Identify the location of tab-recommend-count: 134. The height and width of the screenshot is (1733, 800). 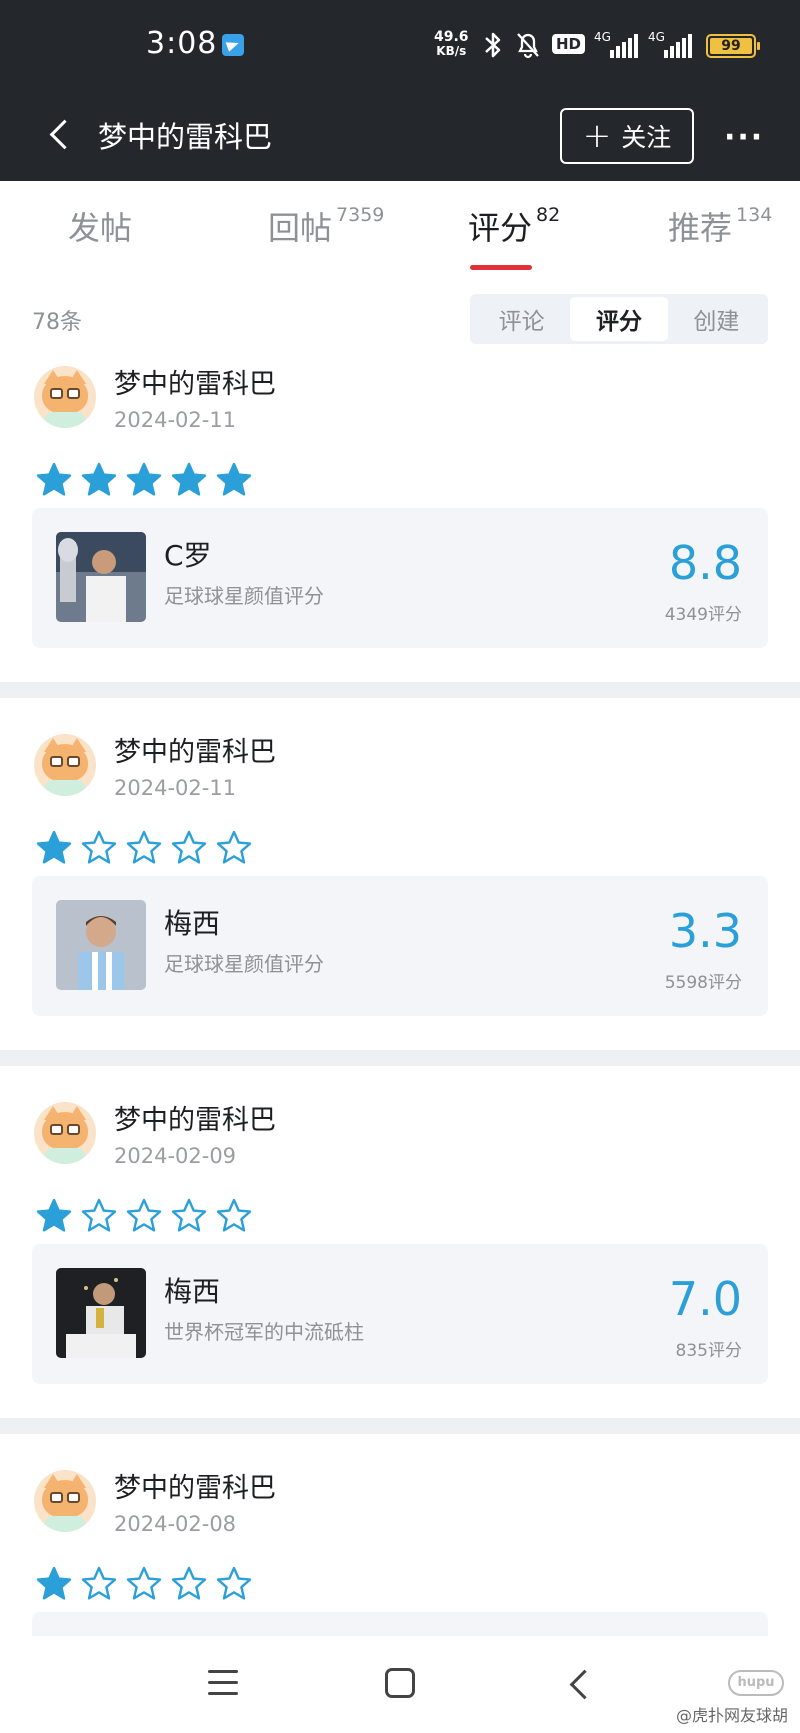
(754, 215).